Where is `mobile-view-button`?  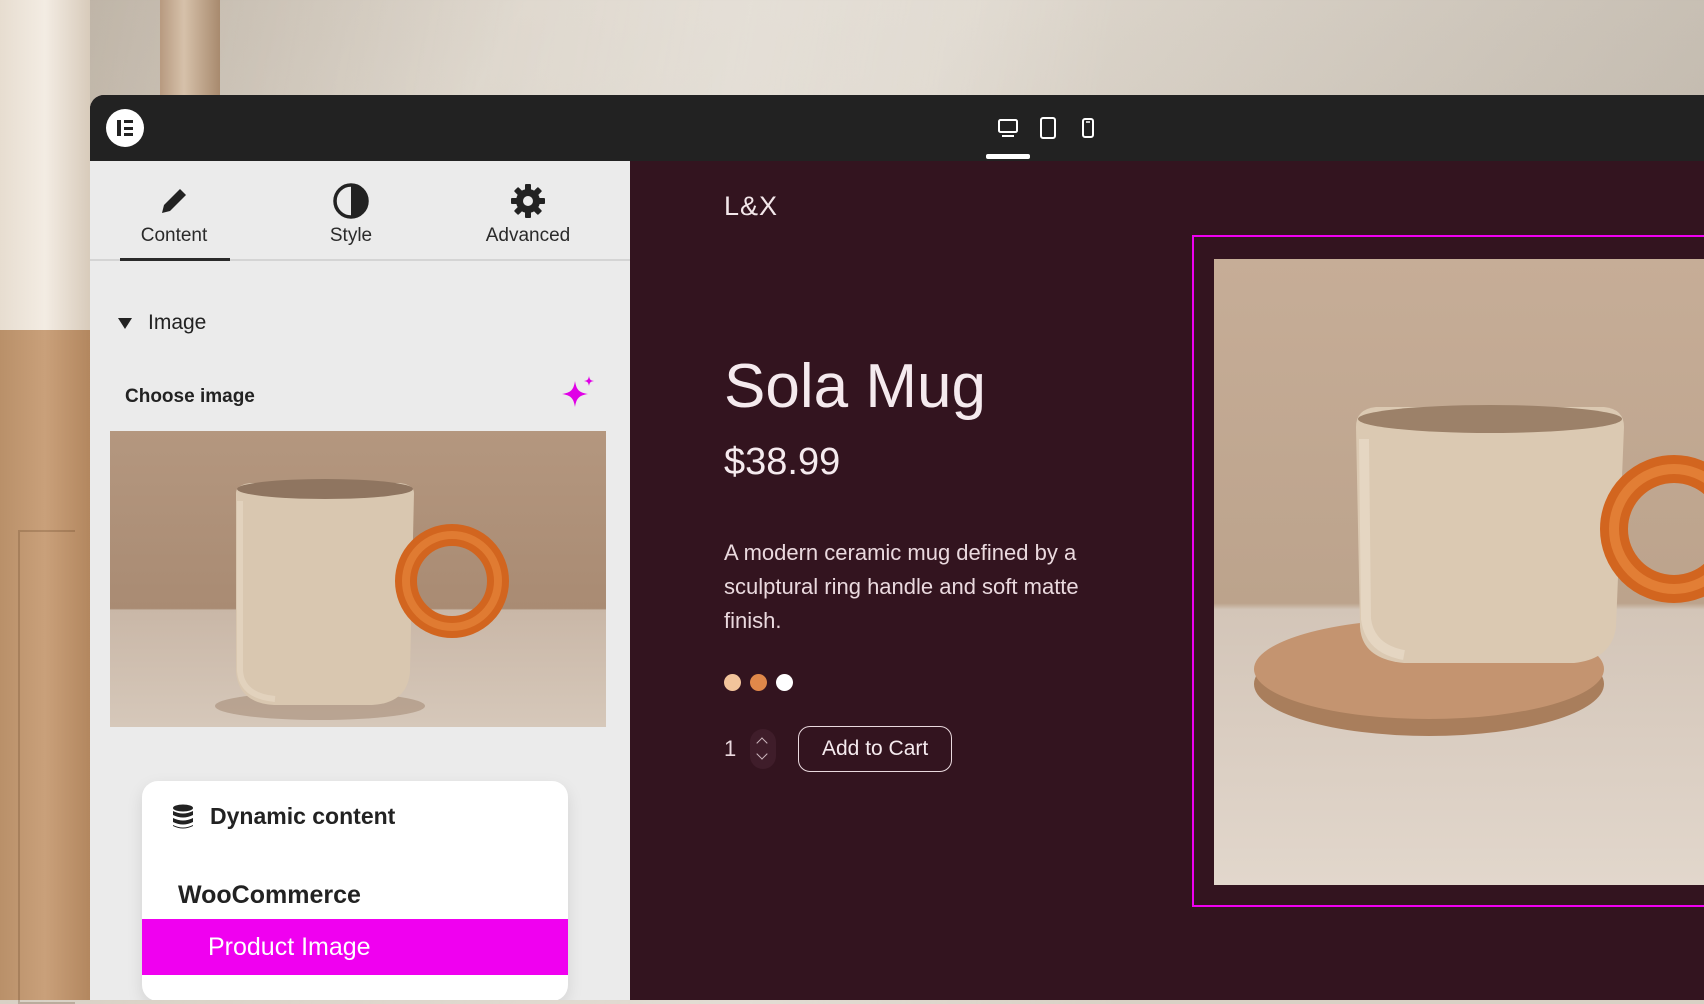 mobile-view-button is located at coordinates (1088, 128).